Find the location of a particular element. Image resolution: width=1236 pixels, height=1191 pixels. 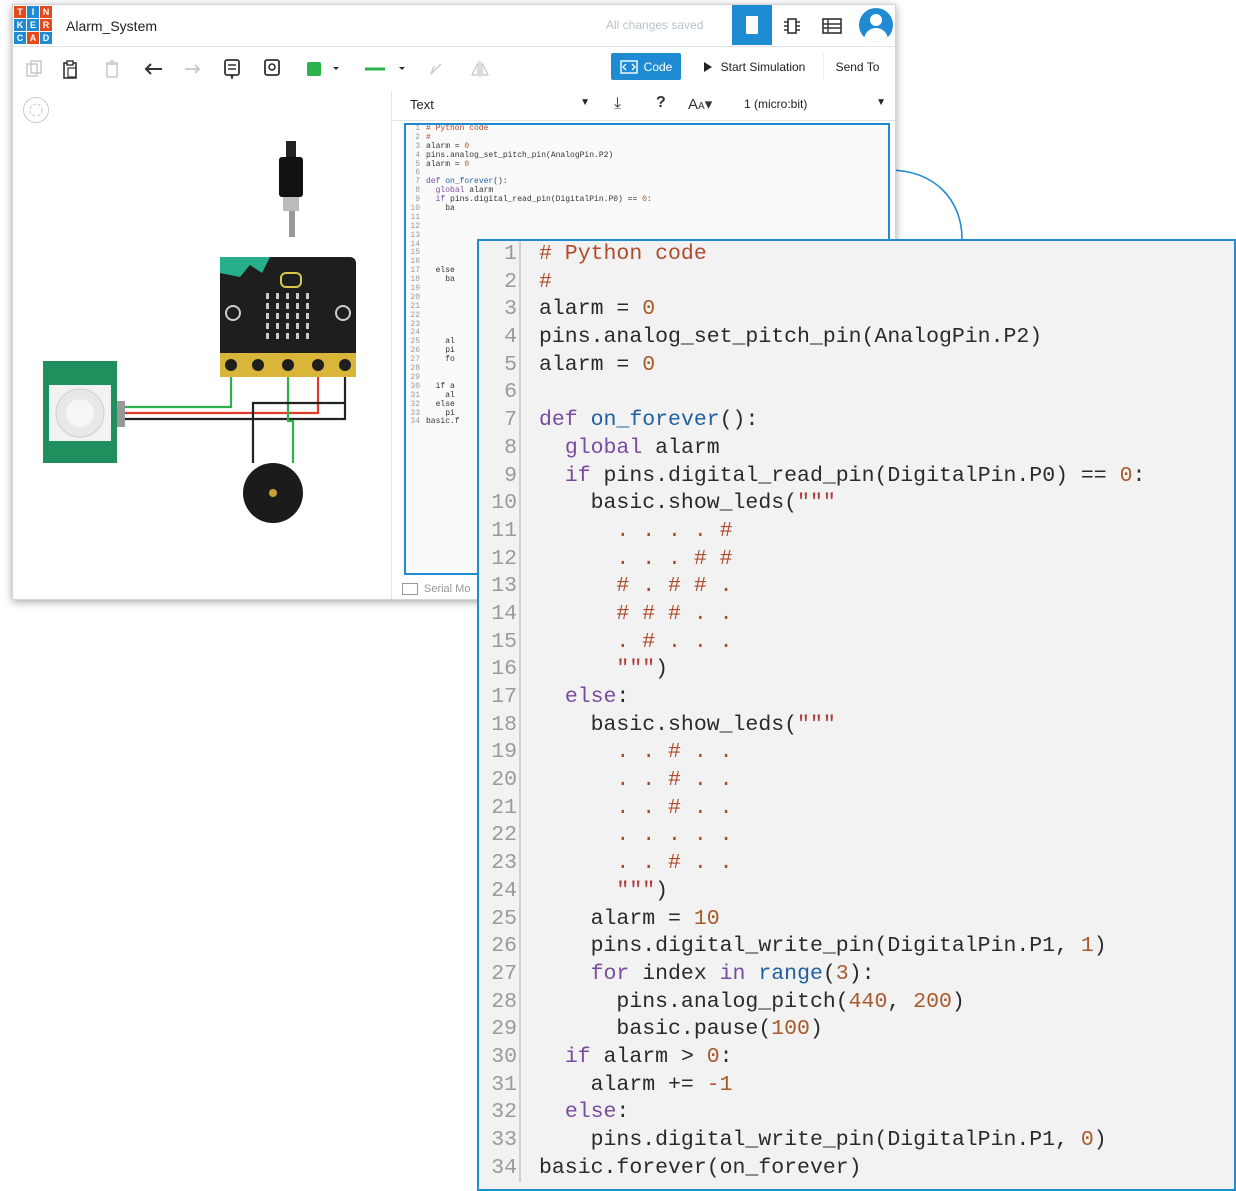

line-number: 22 is located at coordinates (504, 835).